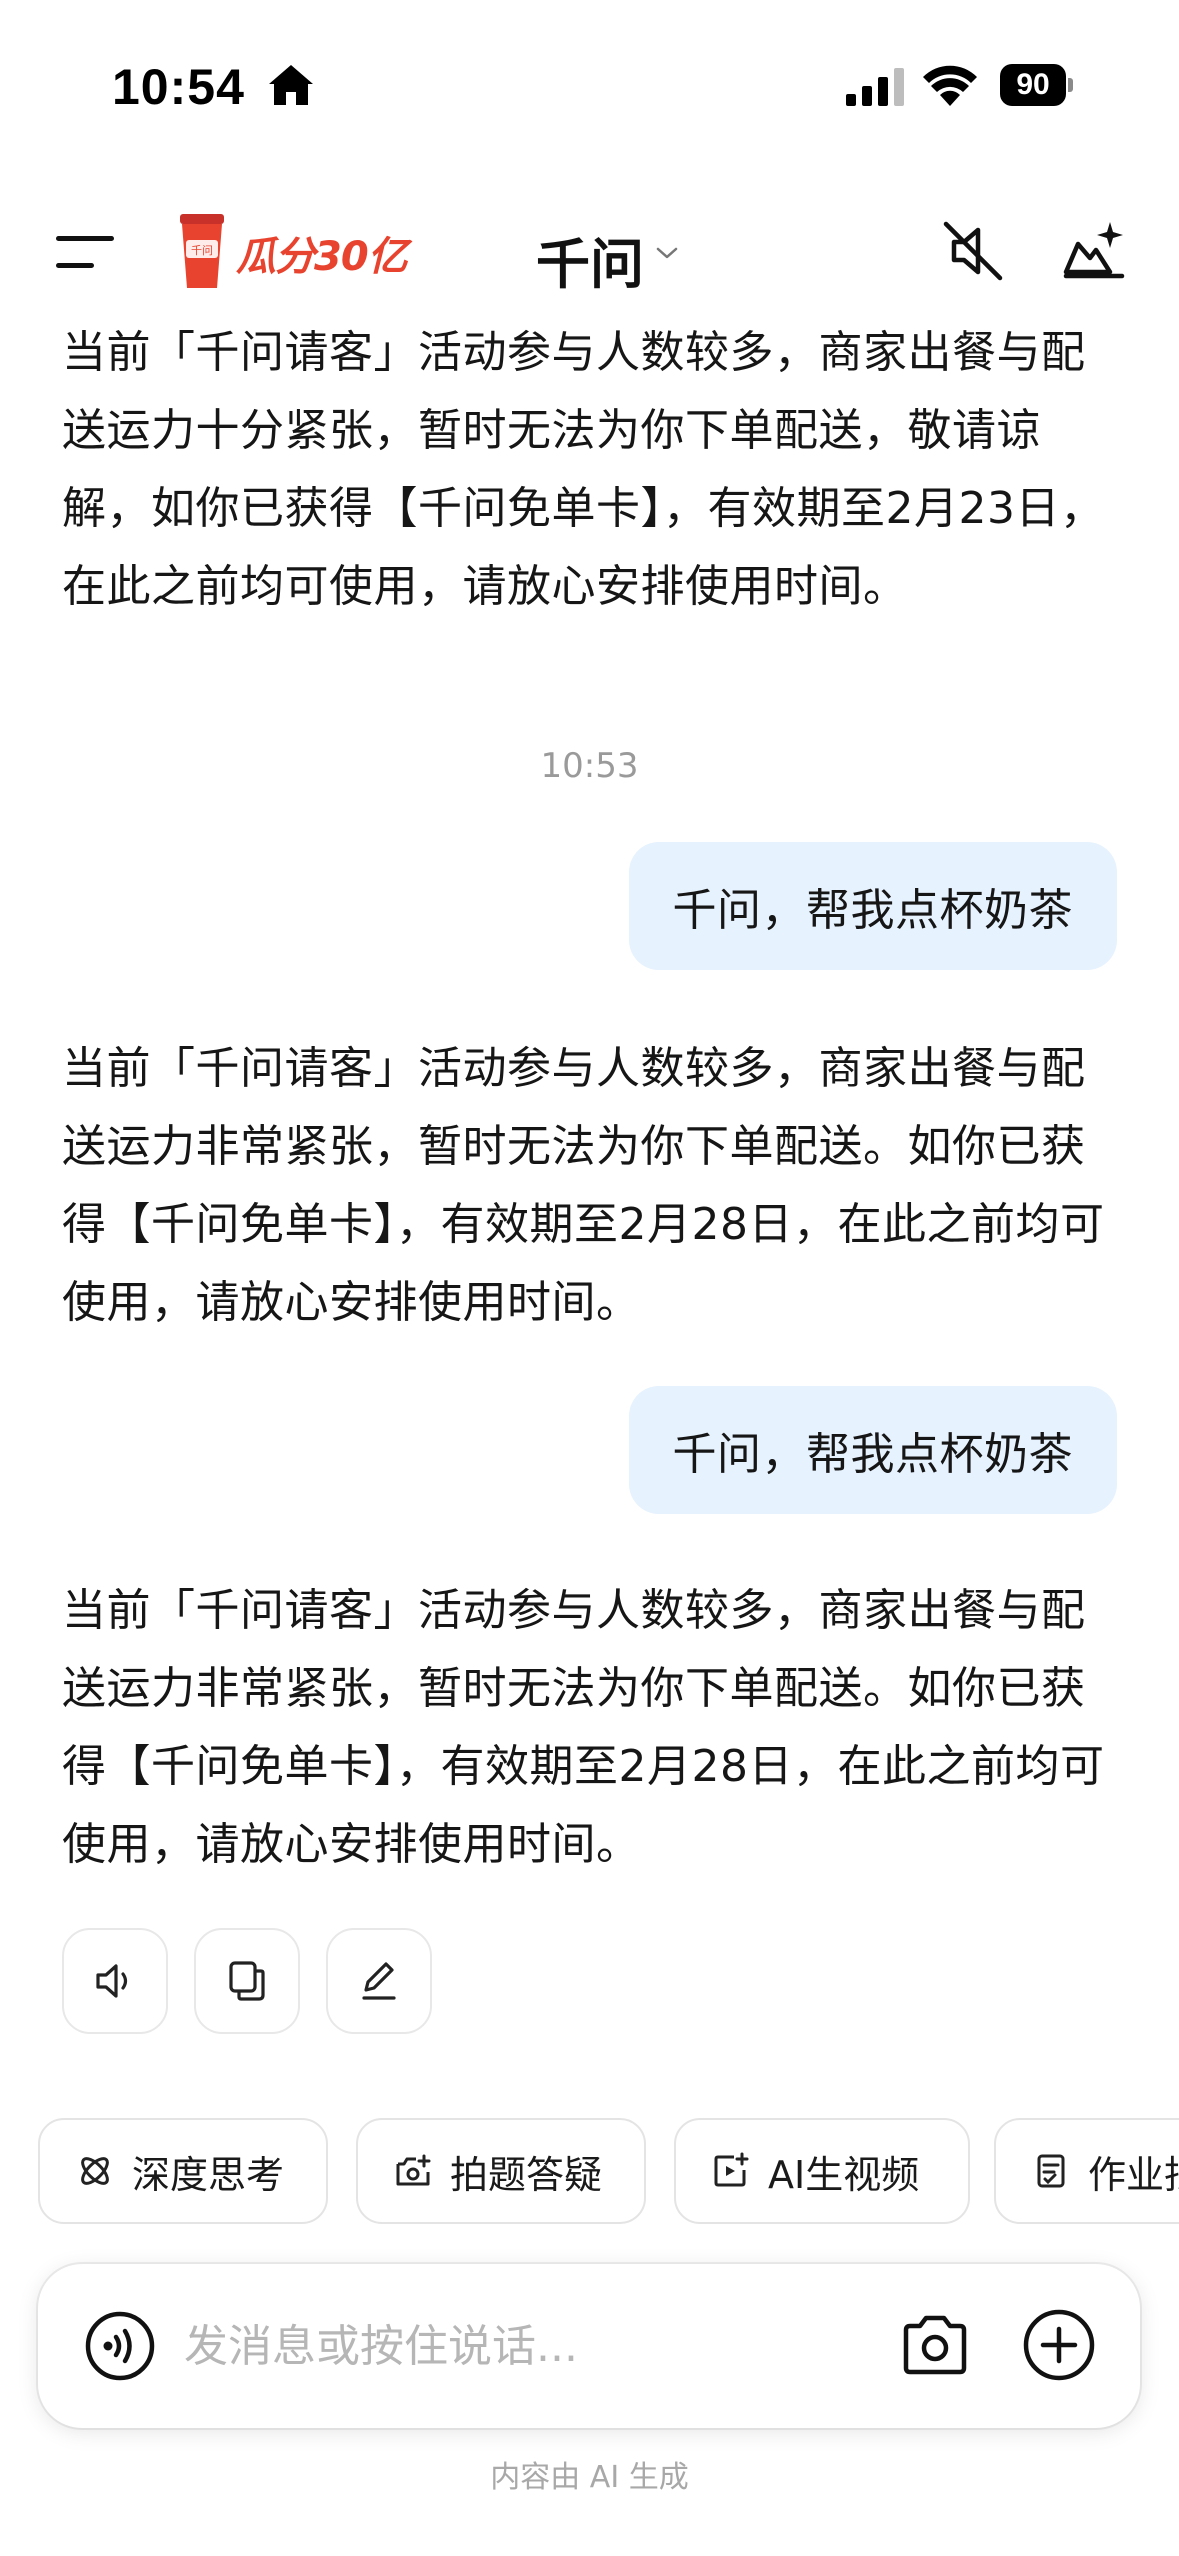  What do you see at coordinates (935, 2345) in the screenshot?
I see `camera-icon` at bounding box center [935, 2345].